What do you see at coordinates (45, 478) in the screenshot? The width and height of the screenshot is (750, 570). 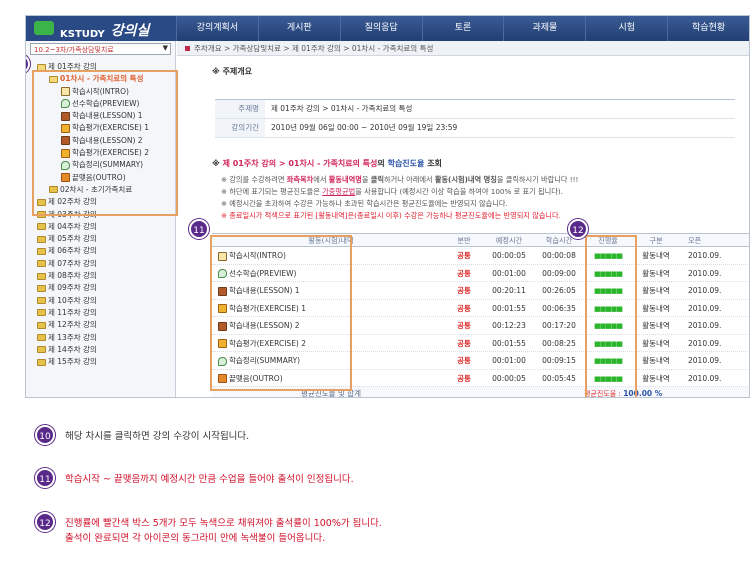 I see `legend-badge: 11` at bounding box center [45, 478].